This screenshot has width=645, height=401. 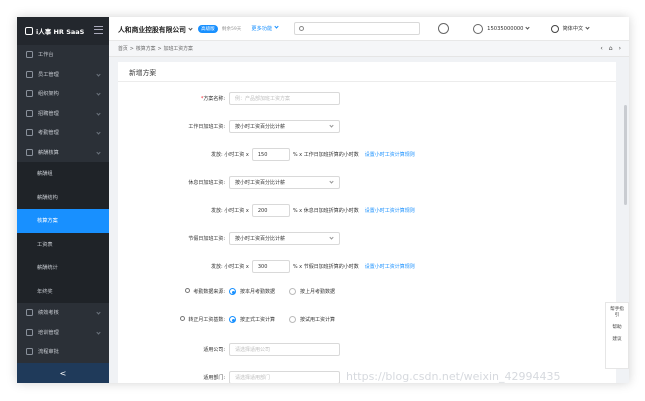 I want to click on chevron-left-icon: <, so click(x=63, y=373).